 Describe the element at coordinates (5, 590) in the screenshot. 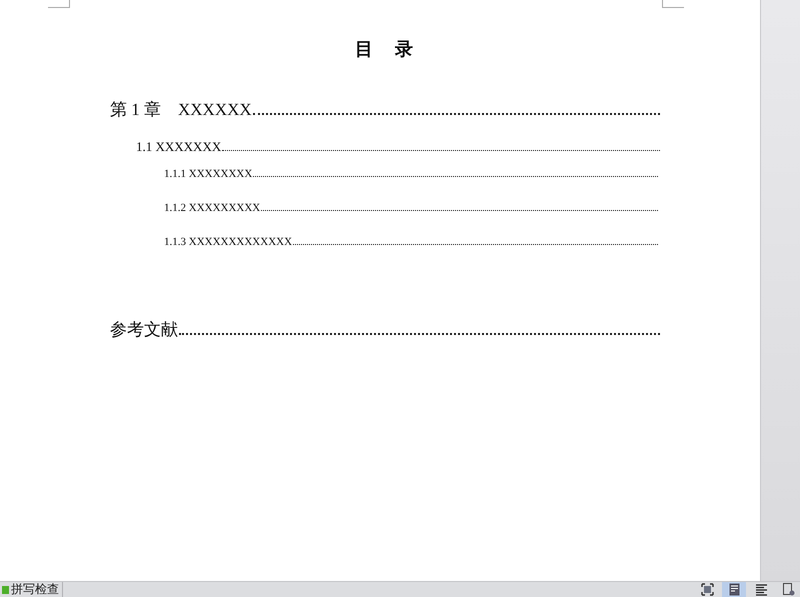

I see `status-icon` at that location.